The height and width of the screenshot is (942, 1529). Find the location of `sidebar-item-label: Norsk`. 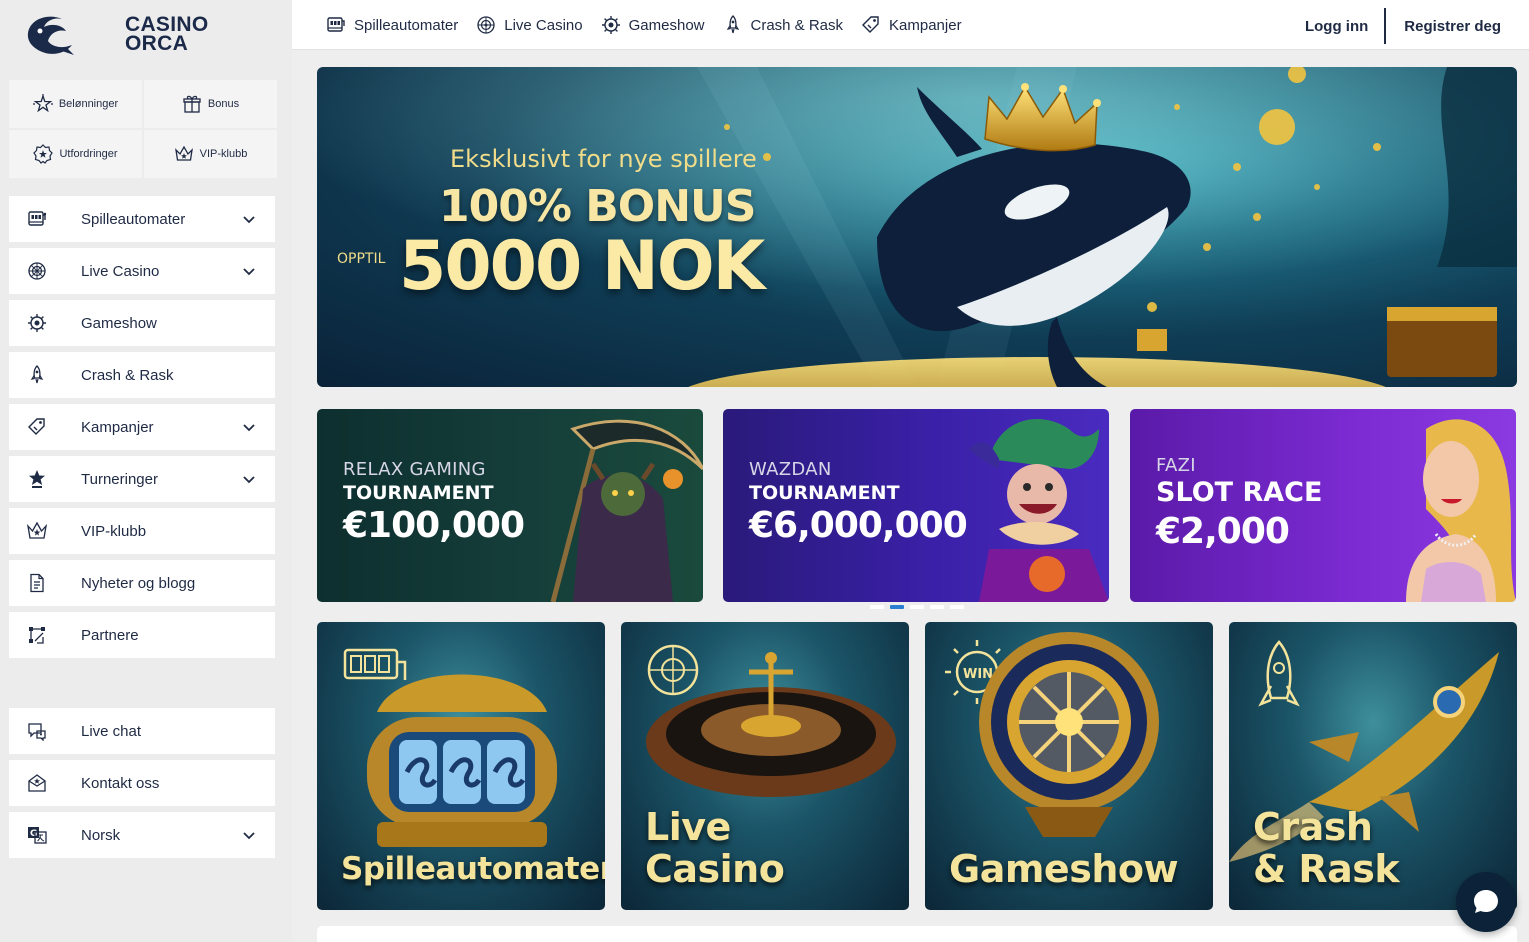

sidebar-item-label: Norsk is located at coordinates (101, 835).